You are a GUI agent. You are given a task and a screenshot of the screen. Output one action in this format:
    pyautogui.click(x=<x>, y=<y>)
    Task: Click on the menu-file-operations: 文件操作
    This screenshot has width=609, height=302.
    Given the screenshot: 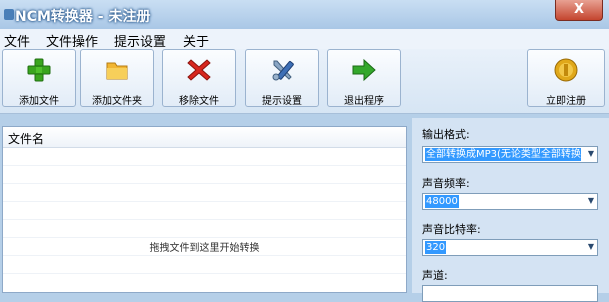 What is the action you would take?
    pyautogui.click(x=72, y=40)
    